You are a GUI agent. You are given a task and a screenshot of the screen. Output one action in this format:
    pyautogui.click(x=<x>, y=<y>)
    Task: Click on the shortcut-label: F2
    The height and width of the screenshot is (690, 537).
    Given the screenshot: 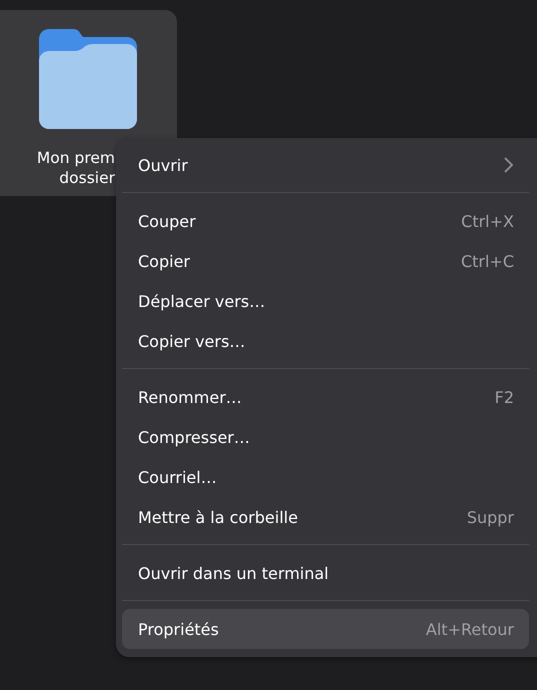 What is the action you would take?
    pyautogui.click(x=504, y=397)
    